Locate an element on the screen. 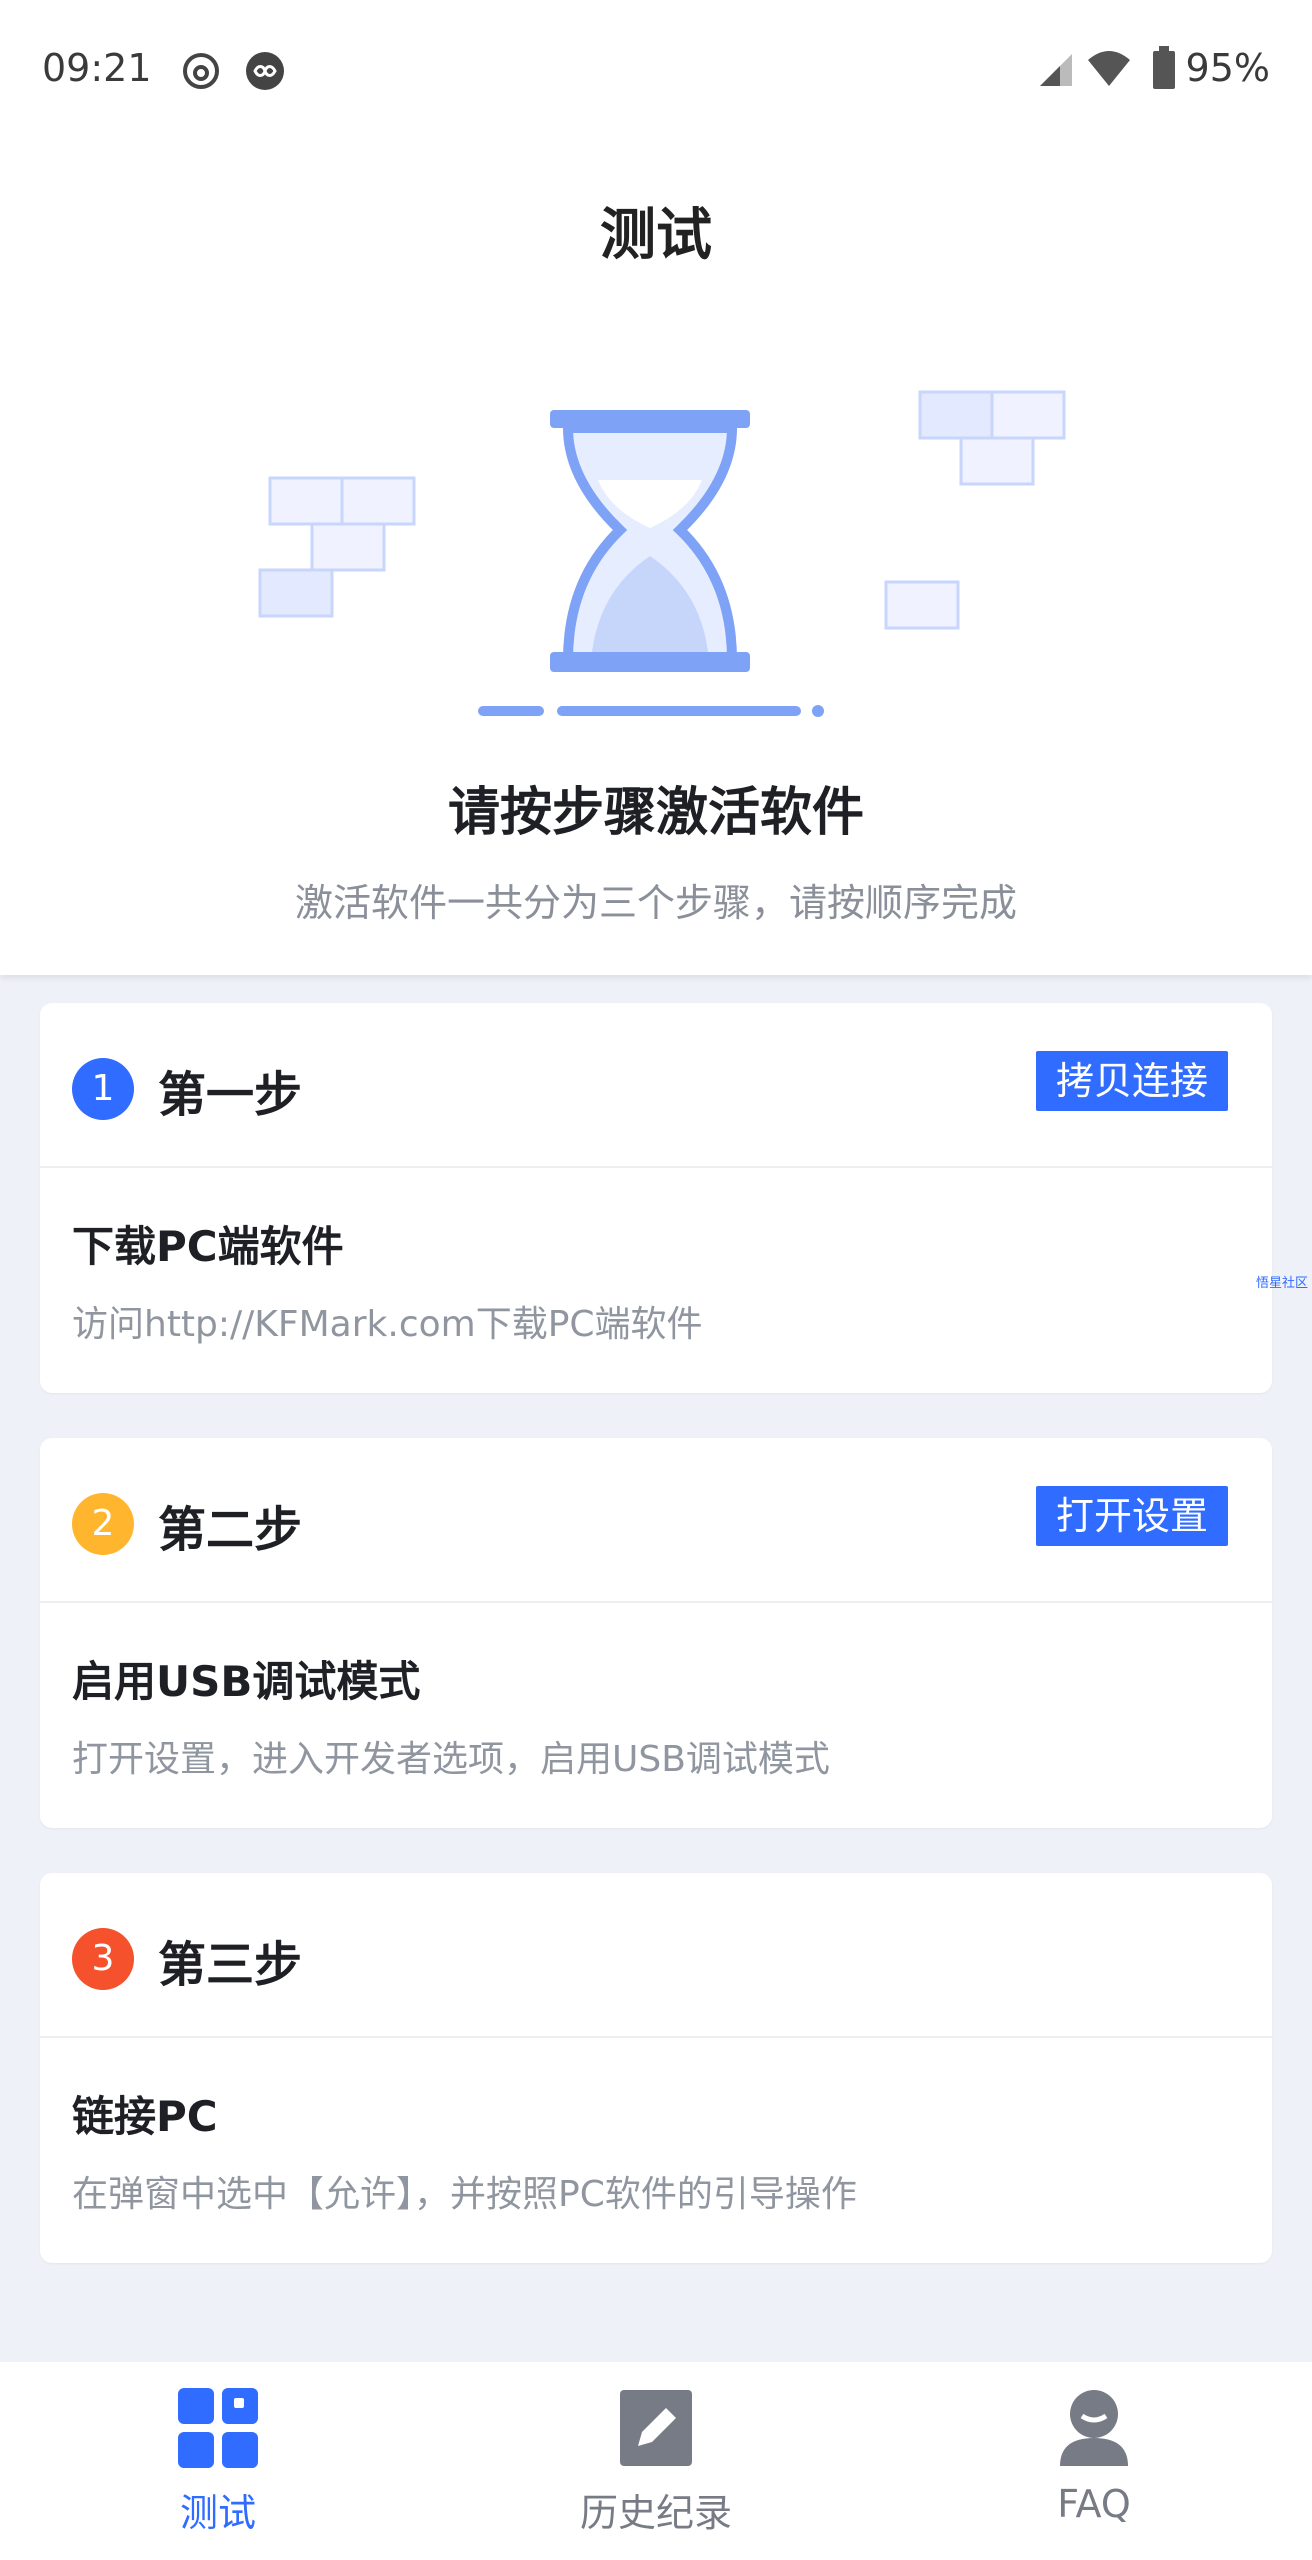 Image resolution: width=1312 pixels, height=2560 pixels. intro-subline: 激活软件一共分为三个步骤，请按顺序完成 is located at coordinates (655, 903).